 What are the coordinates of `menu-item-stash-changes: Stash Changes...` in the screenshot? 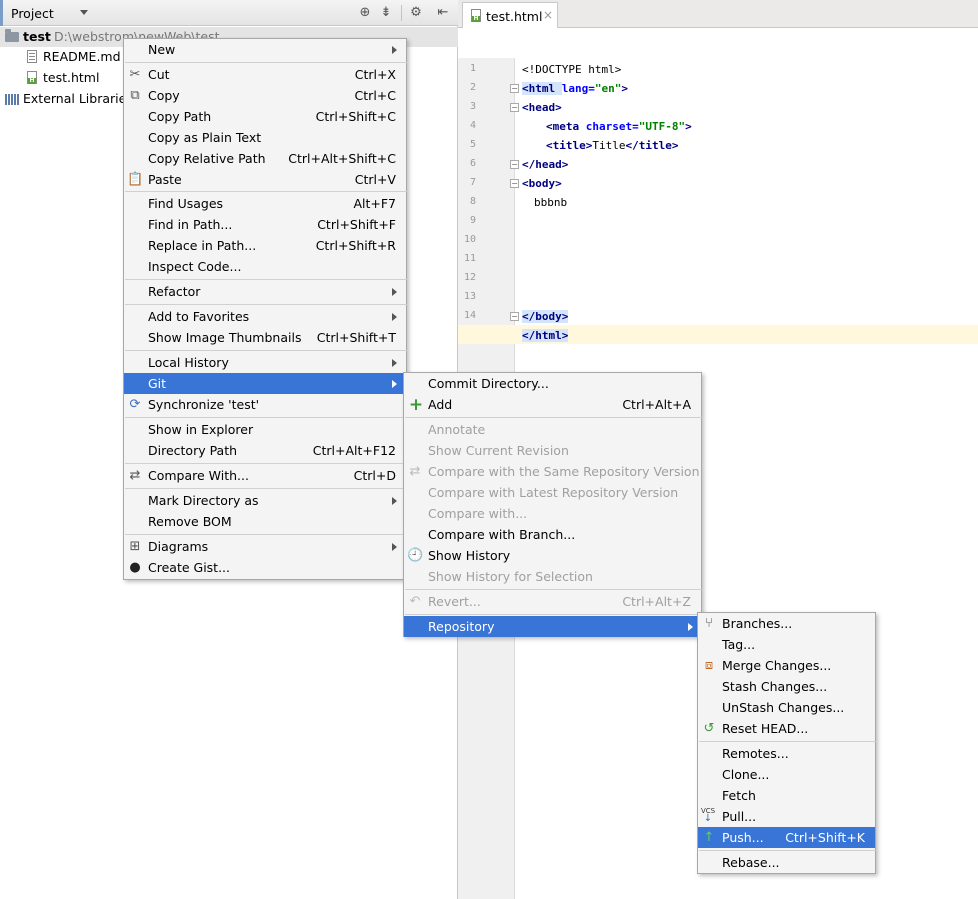 It's located at (786, 686).